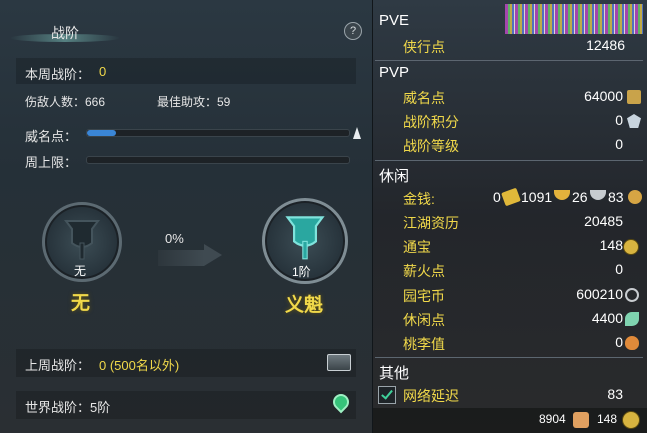 This screenshot has height=433, width=647. I want to click on kills-count: 伤敌人数：666, so click(65, 102).